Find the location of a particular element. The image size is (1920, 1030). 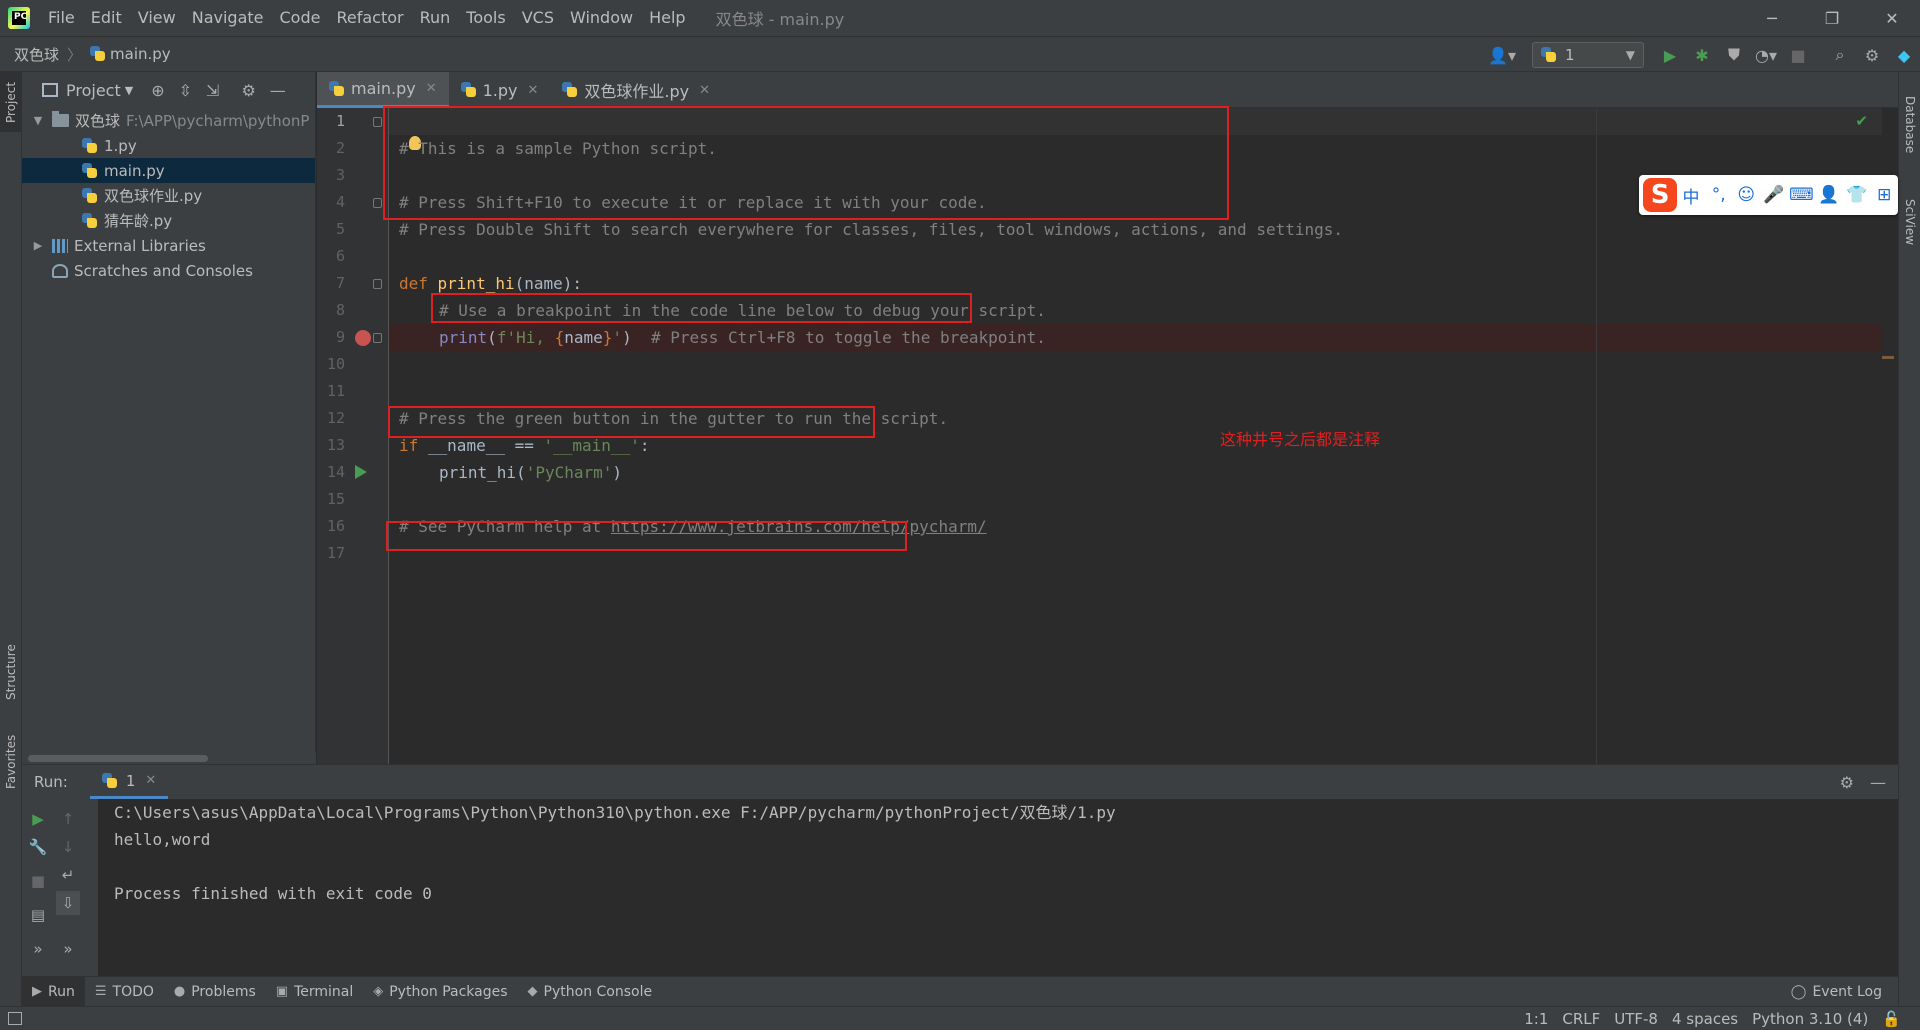

microphone-icon: 🎤 is located at coordinates (1774, 195).